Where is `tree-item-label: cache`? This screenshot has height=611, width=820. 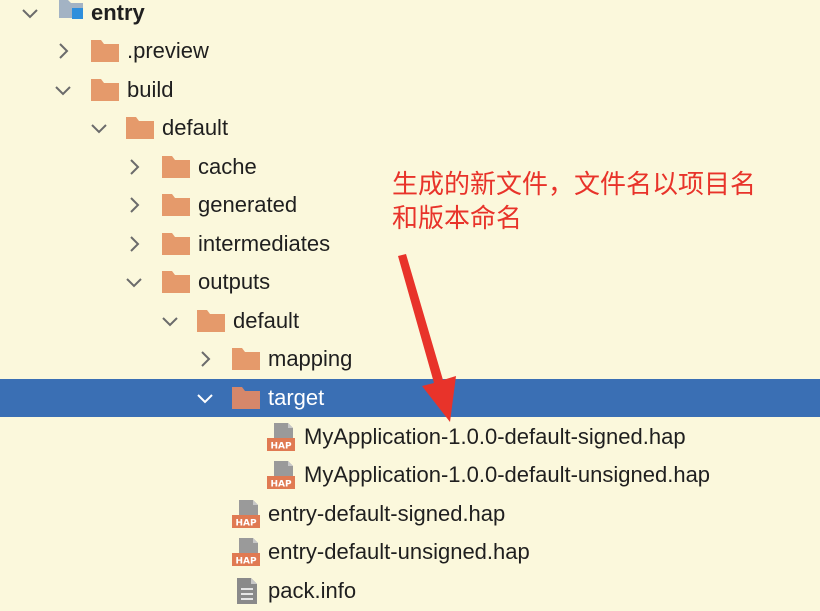 tree-item-label: cache is located at coordinates (227, 166).